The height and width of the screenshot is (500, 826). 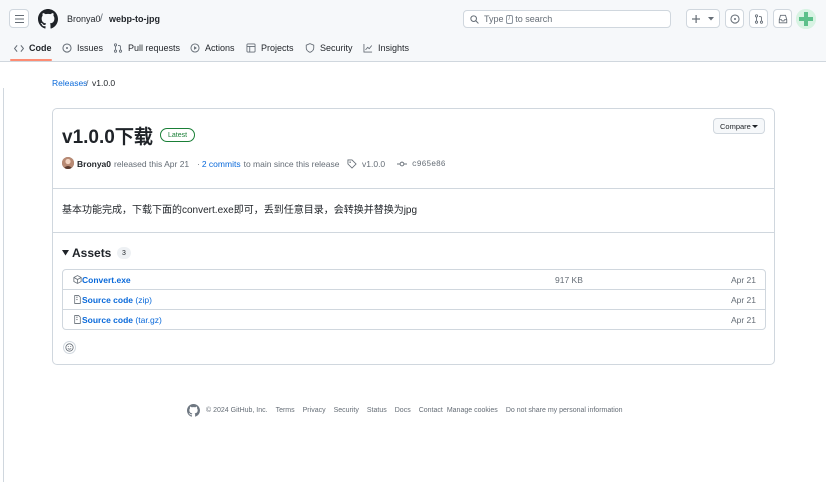 What do you see at coordinates (237, 410) in the screenshot?
I see `footer-copyright: © 2024 GitHub, Inc.` at bounding box center [237, 410].